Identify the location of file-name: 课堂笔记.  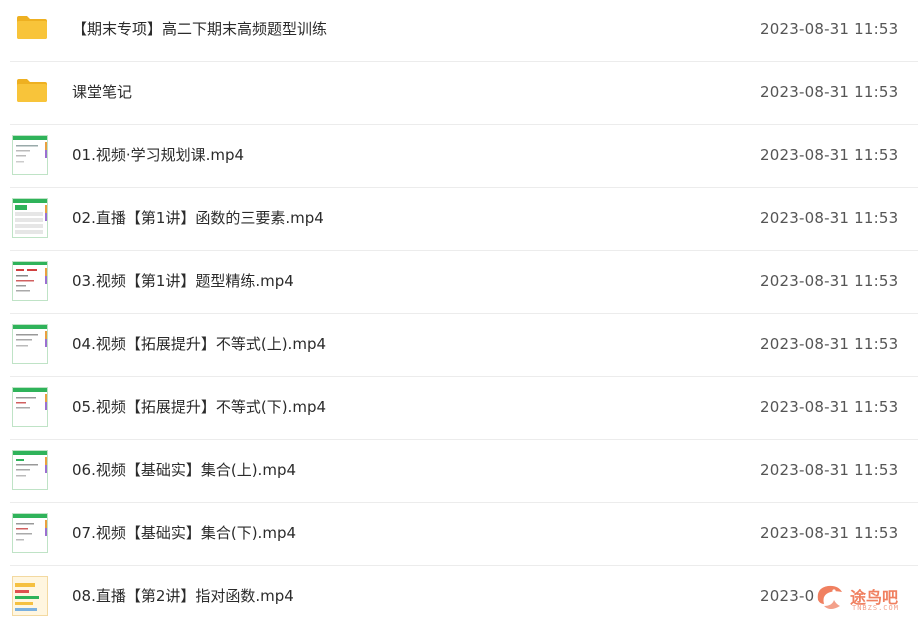
(102, 92).